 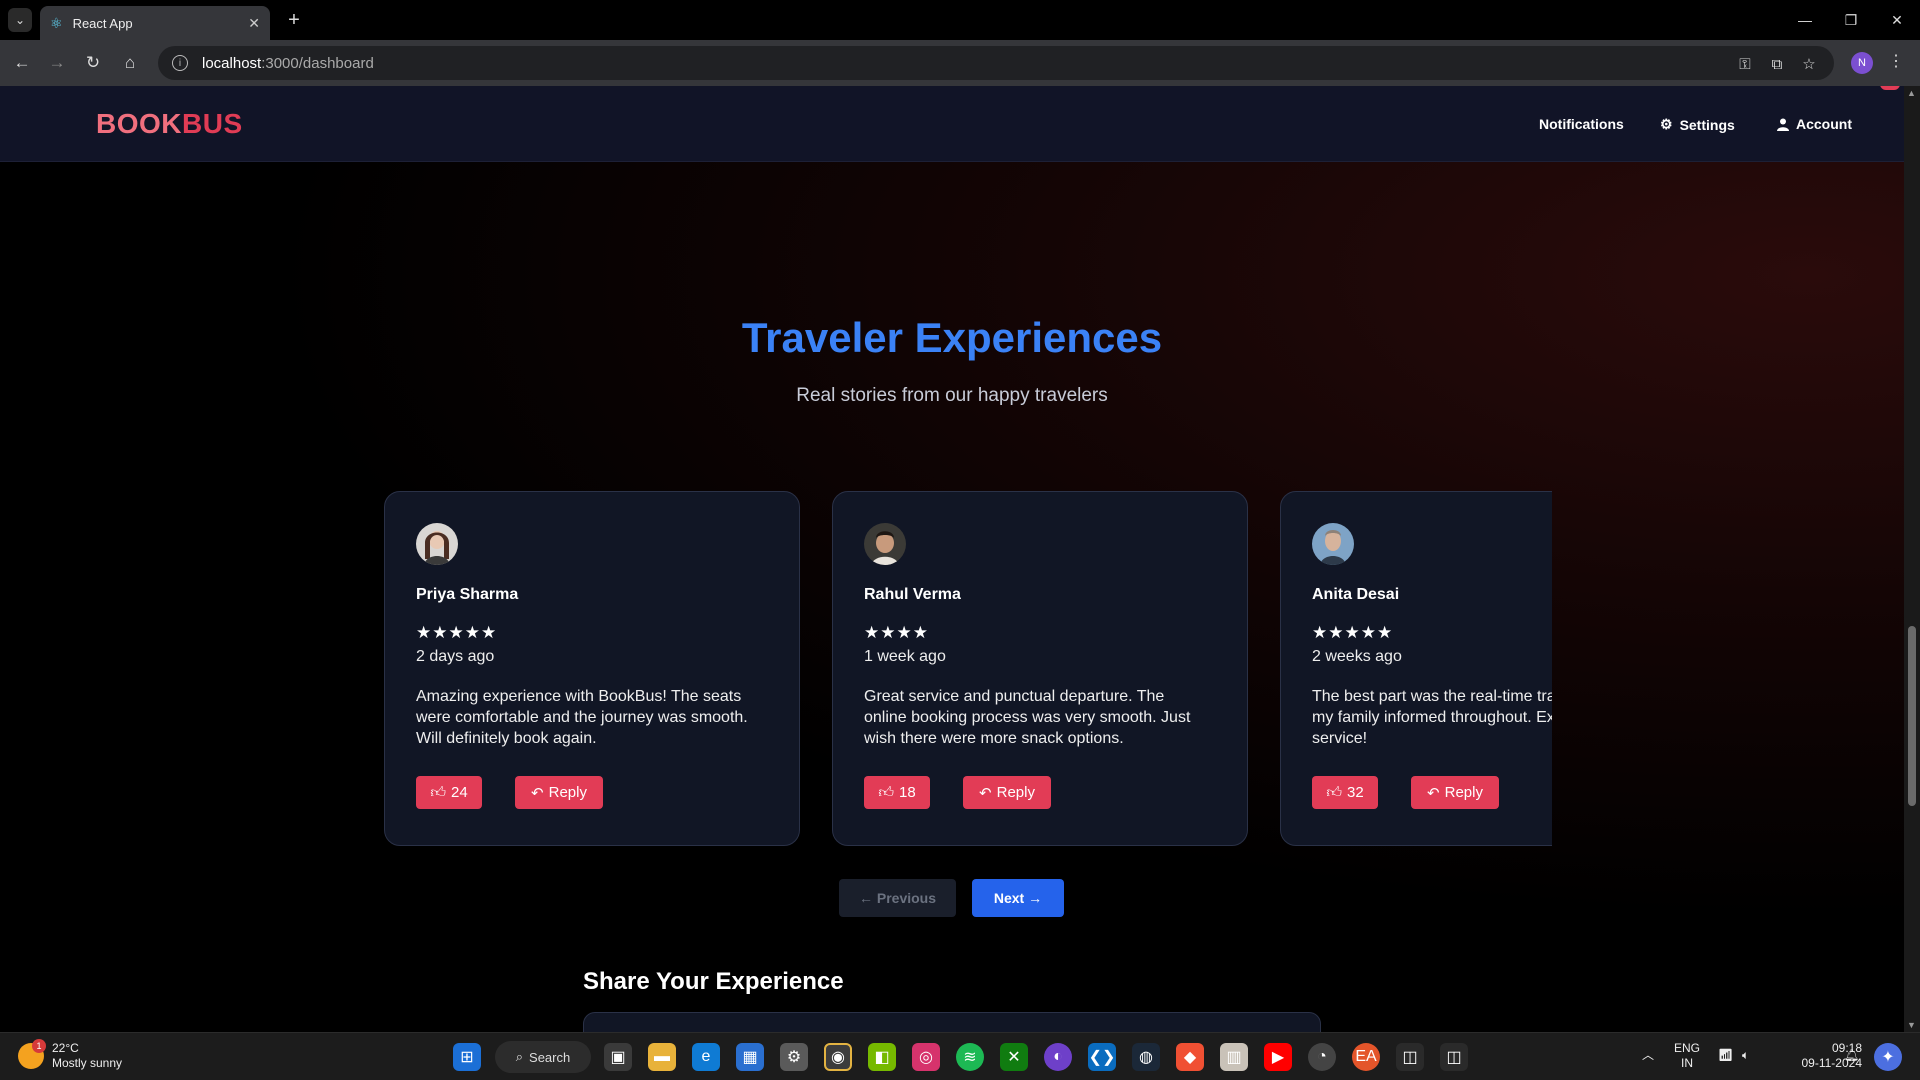 I want to click on copilot-icon: ✦, so click(x=1888, y=1057).